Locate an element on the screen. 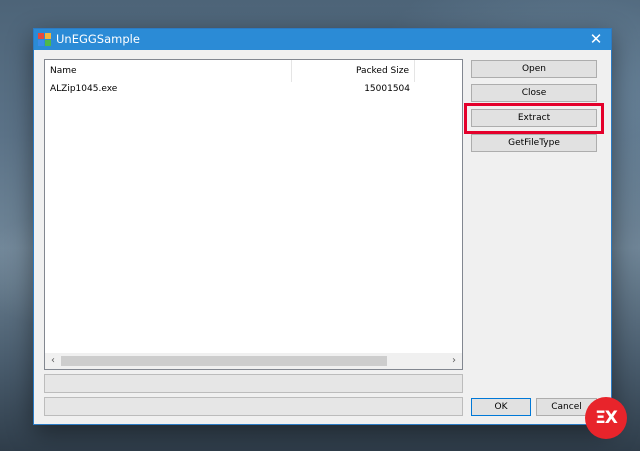 This screenshot has height=451, width=640. title-bar: UnEGGSample ✕ is located at coordinates (322, 39).